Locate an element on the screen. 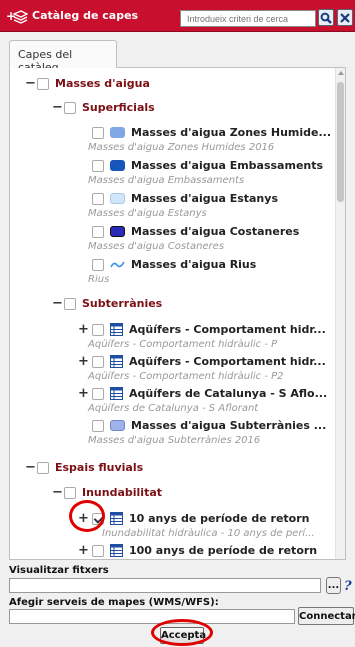  layer-item: Masses d'aigua Estanys is located at coordinates (185, 198).